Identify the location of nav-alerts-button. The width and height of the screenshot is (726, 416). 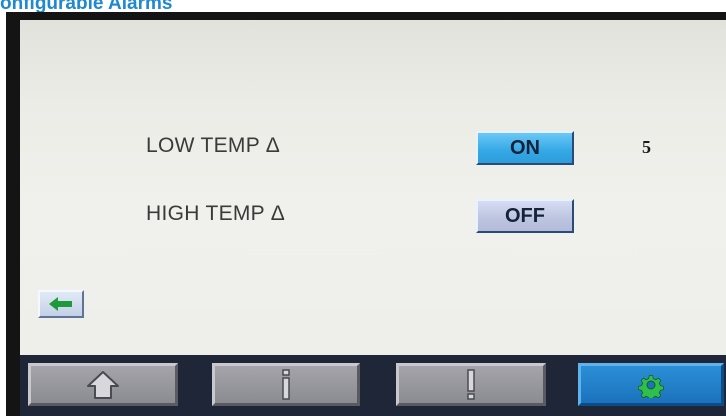
(471, 384).